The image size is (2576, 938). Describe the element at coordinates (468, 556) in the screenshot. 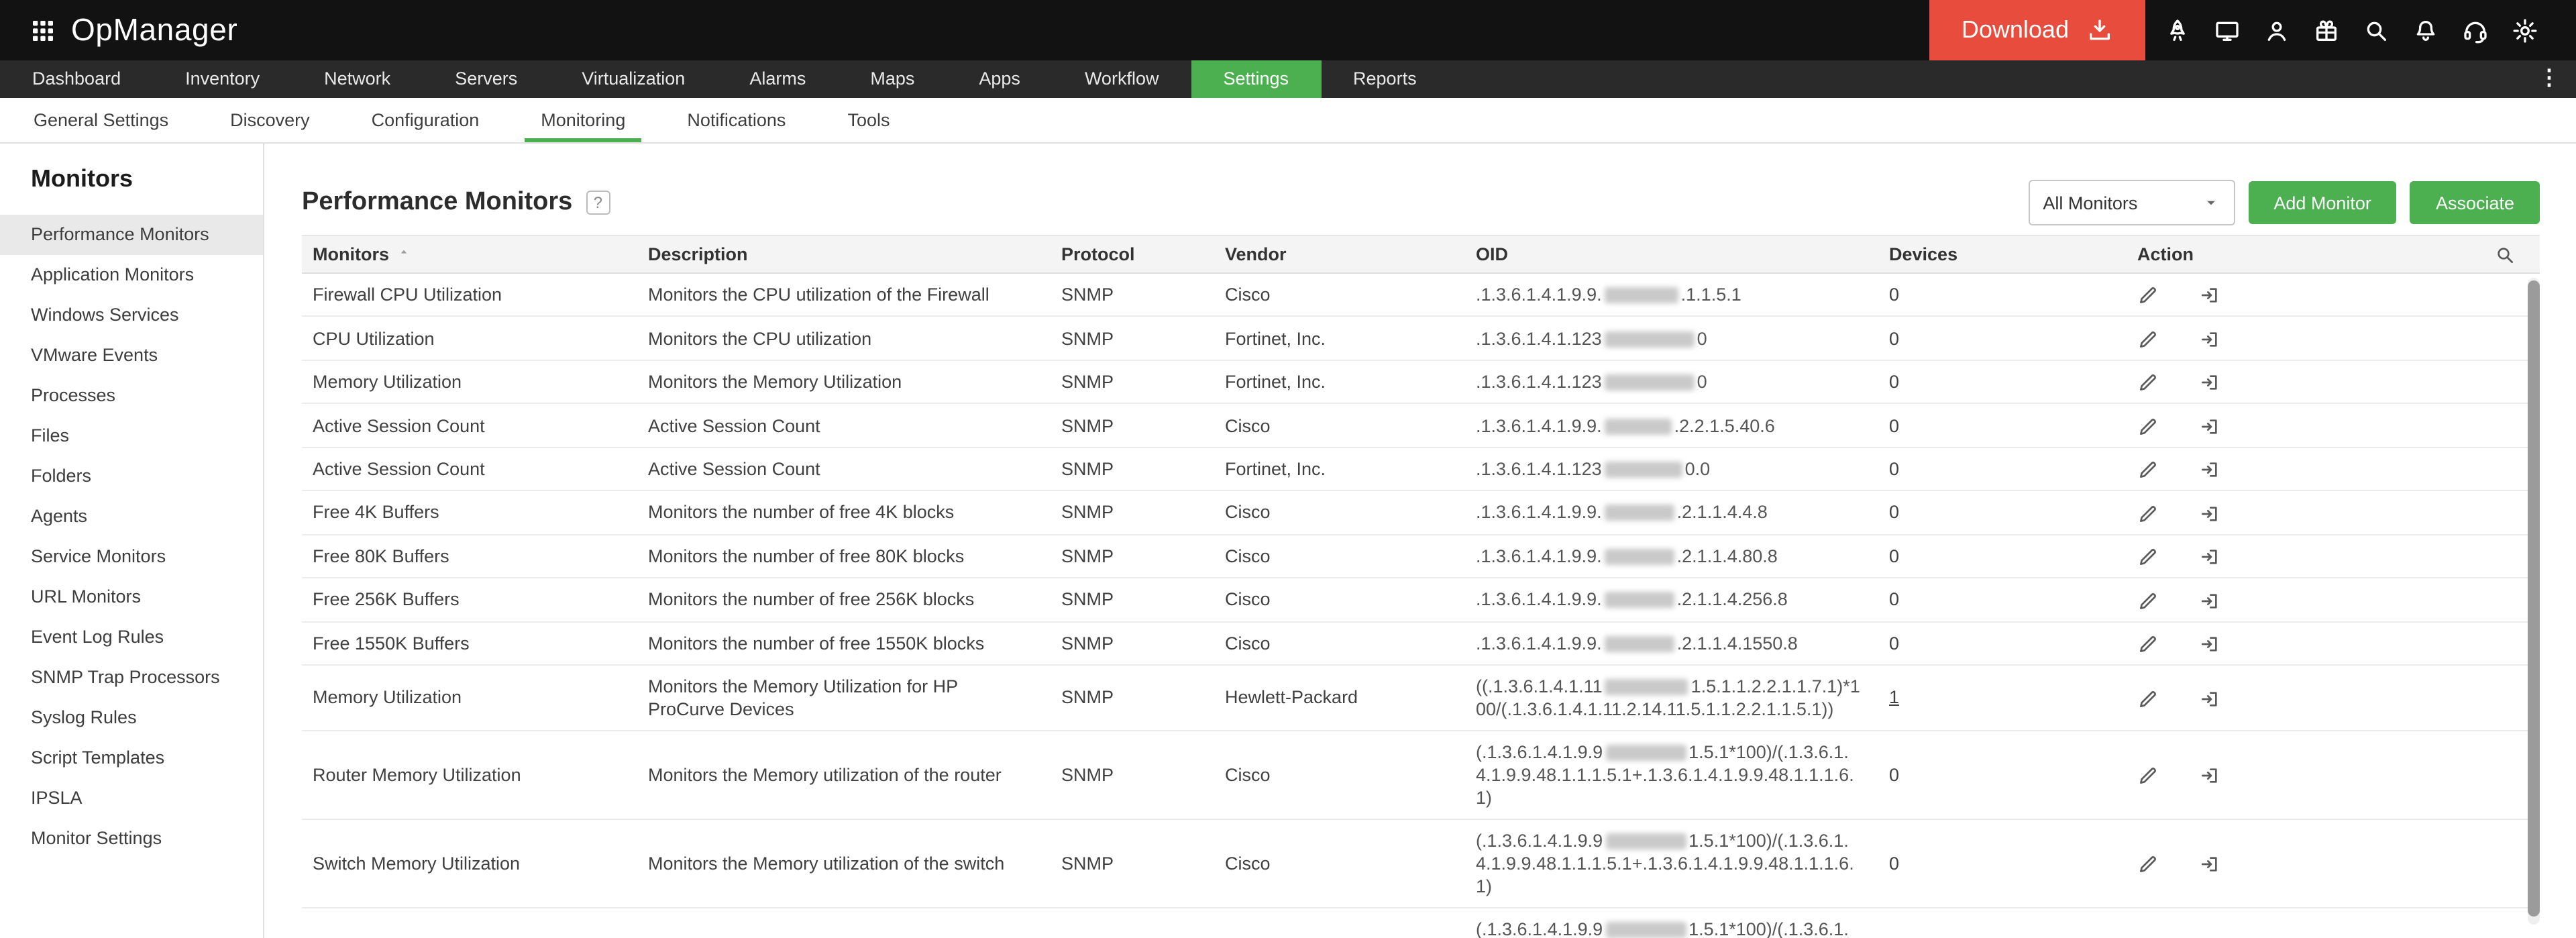

I see `monitor-name-cell: Free 80K Buffers` at that location.